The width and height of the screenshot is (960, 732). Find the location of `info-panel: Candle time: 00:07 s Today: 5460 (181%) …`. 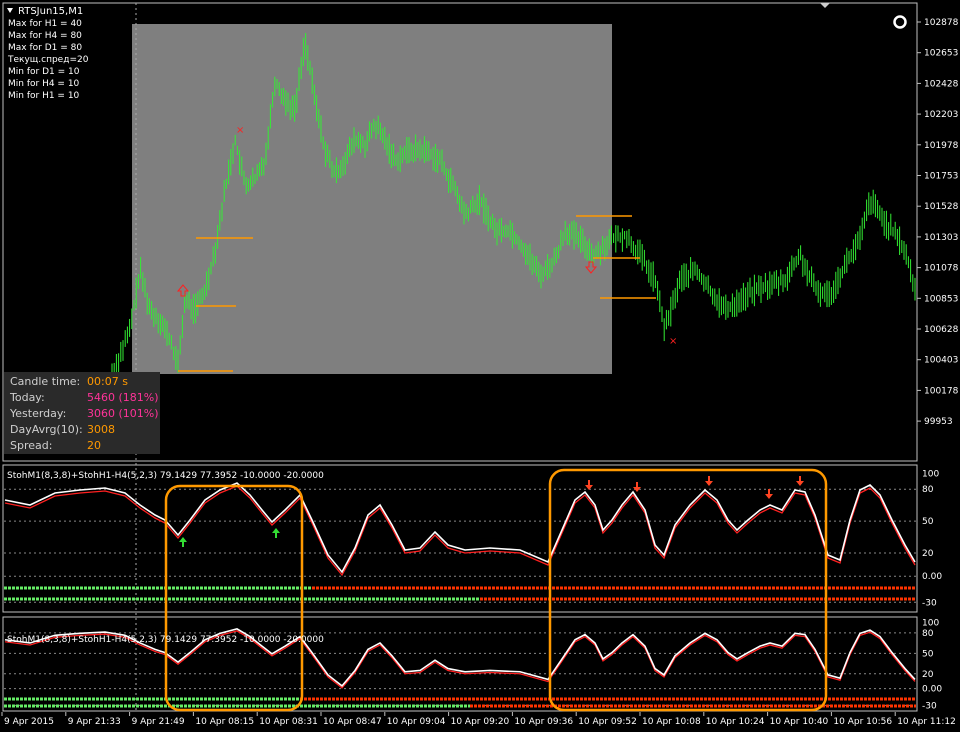

info-panel: Candle time: 00:07 s Today: 5460 (181%) … is located at coordinates (82, 413).